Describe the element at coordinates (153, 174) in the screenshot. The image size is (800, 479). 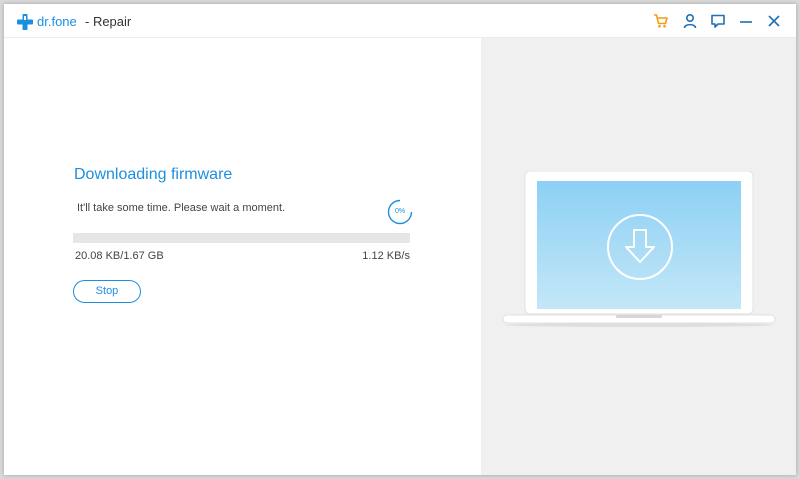
I see `page-title: Downloading firmware` at that location.